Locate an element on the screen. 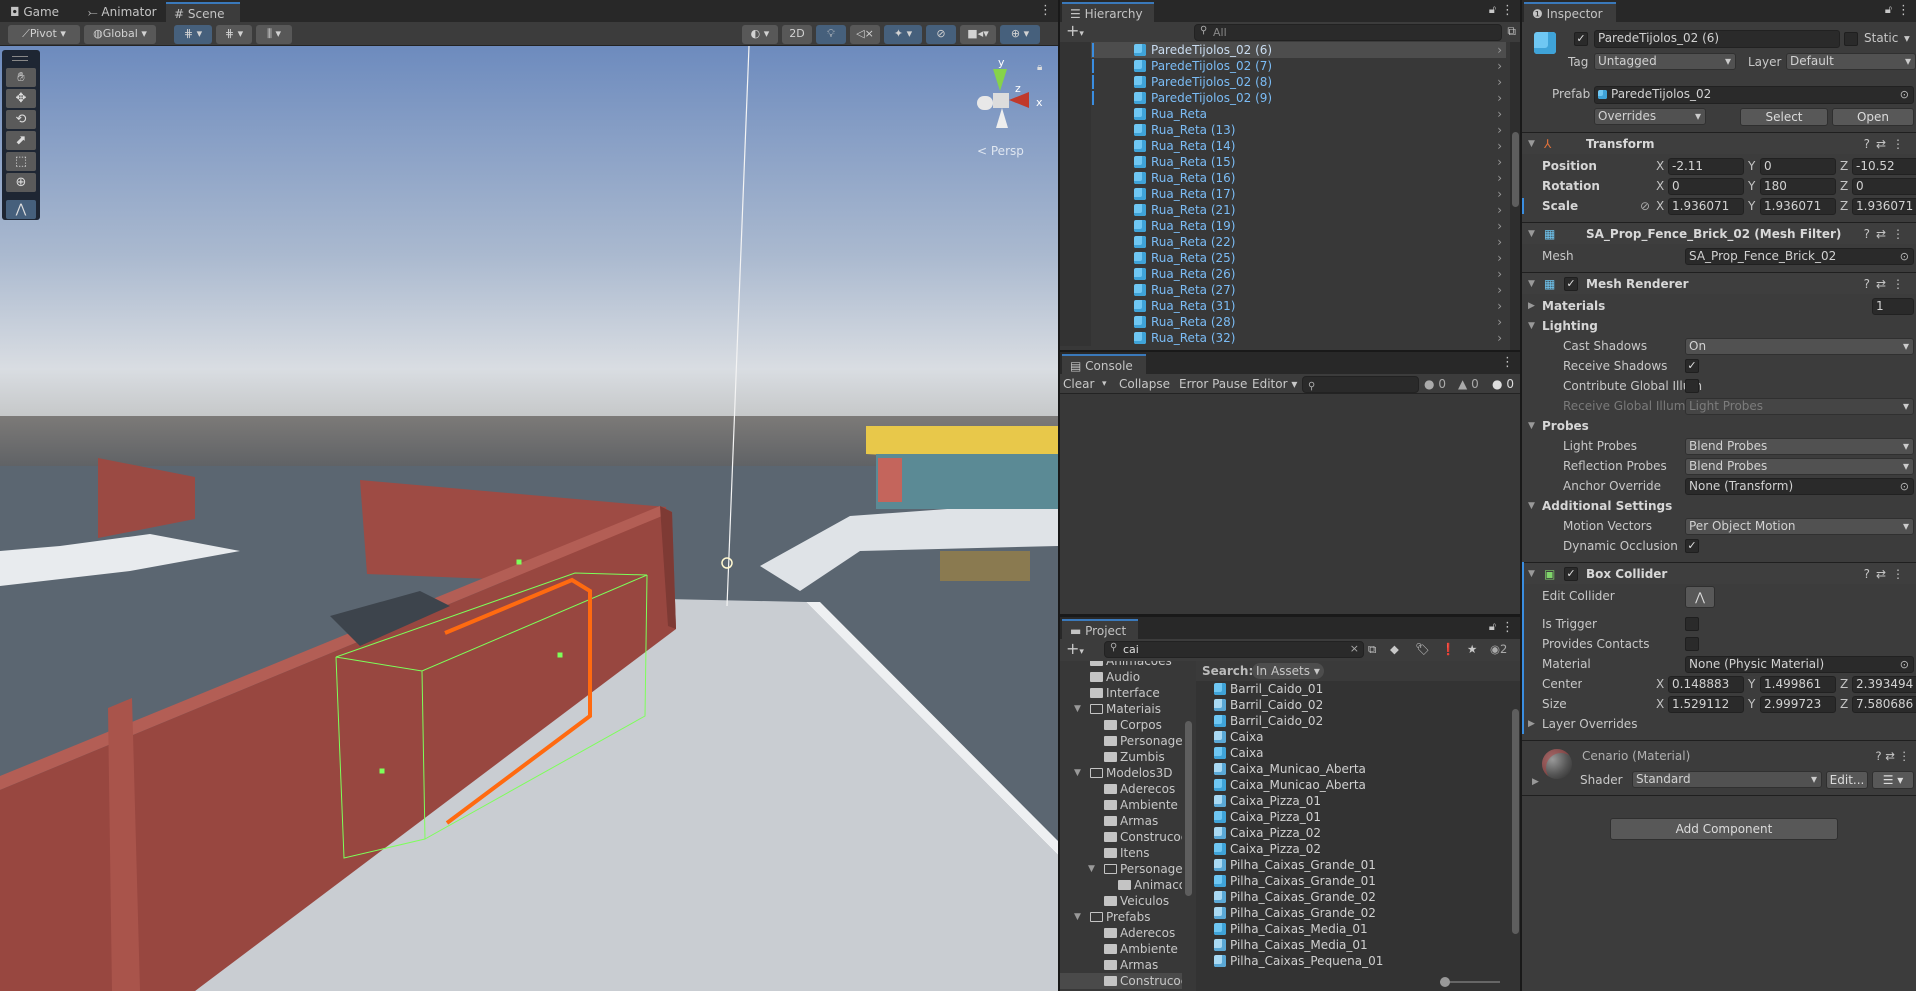  x-value-input: 1.936071 is located at coordinates (1706, 206).